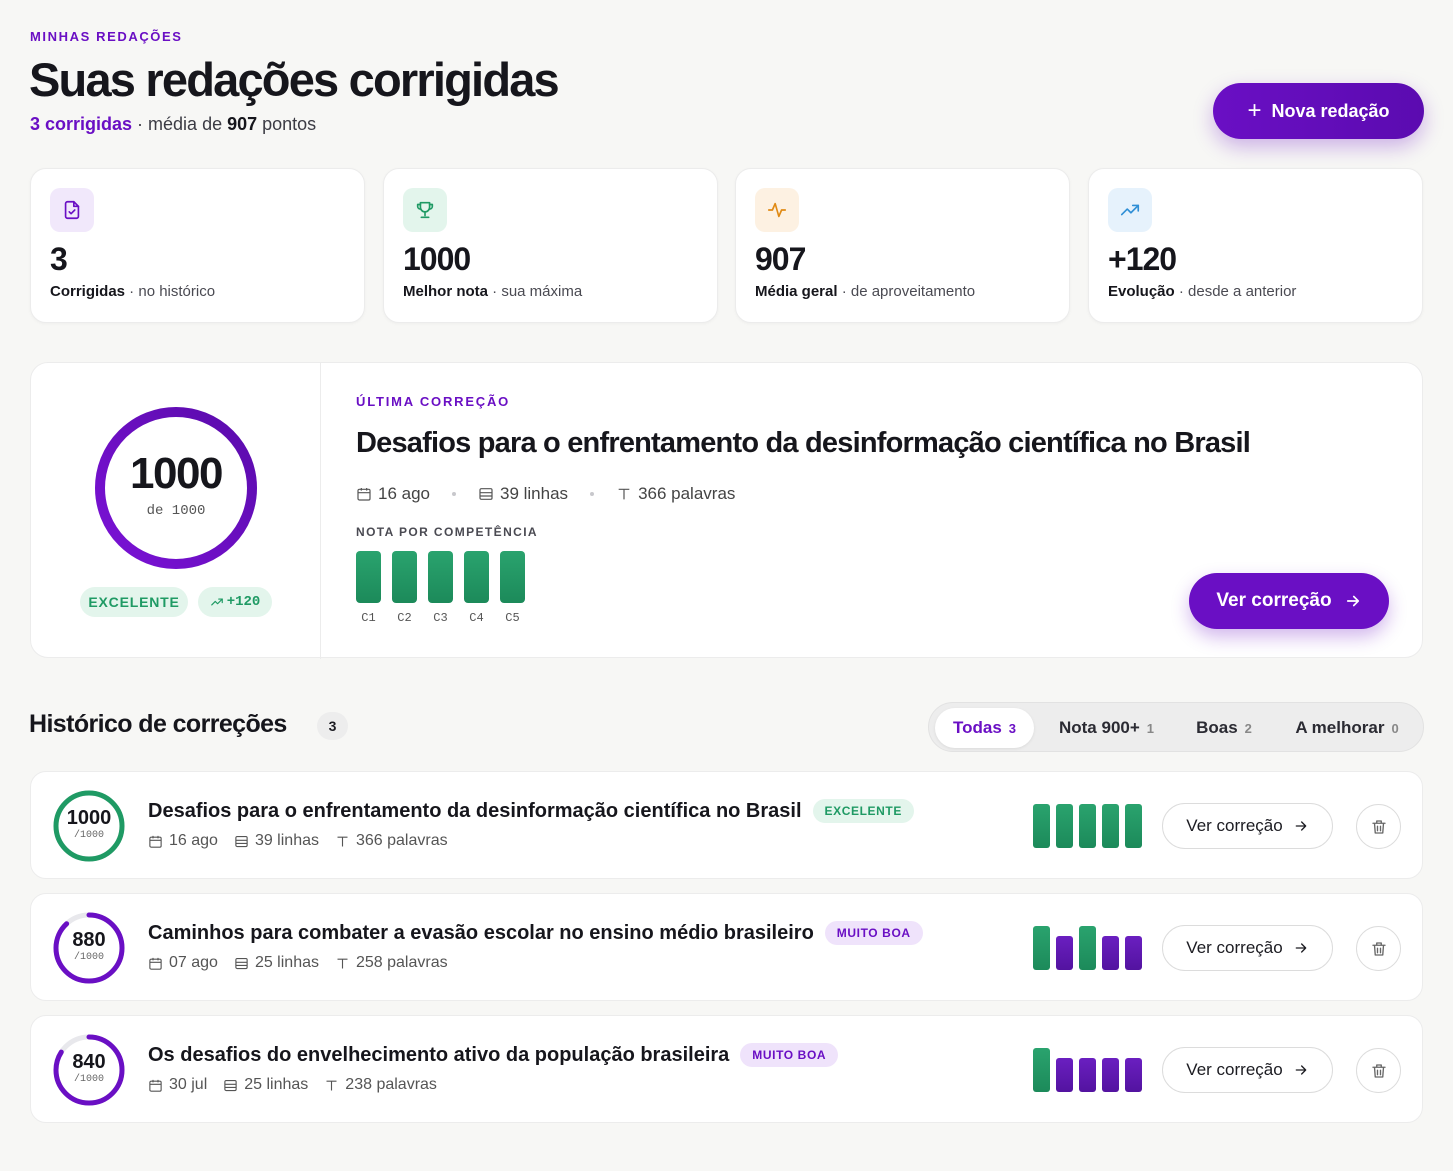 The image size is (1453, 1171). Describe the element at coordinates (984, 728) in the screenshot. I see `filter-todas: Todas 3` at that location.